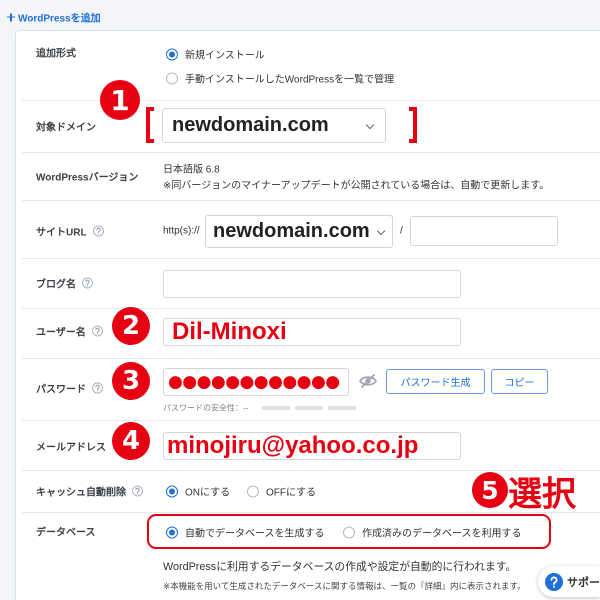 The width and height of the screenshot is (600, 600). What do you see at coordinates (131, 326) in the screenshot?
I see `step-2-marker: 2` at bounding box center [131, 326].